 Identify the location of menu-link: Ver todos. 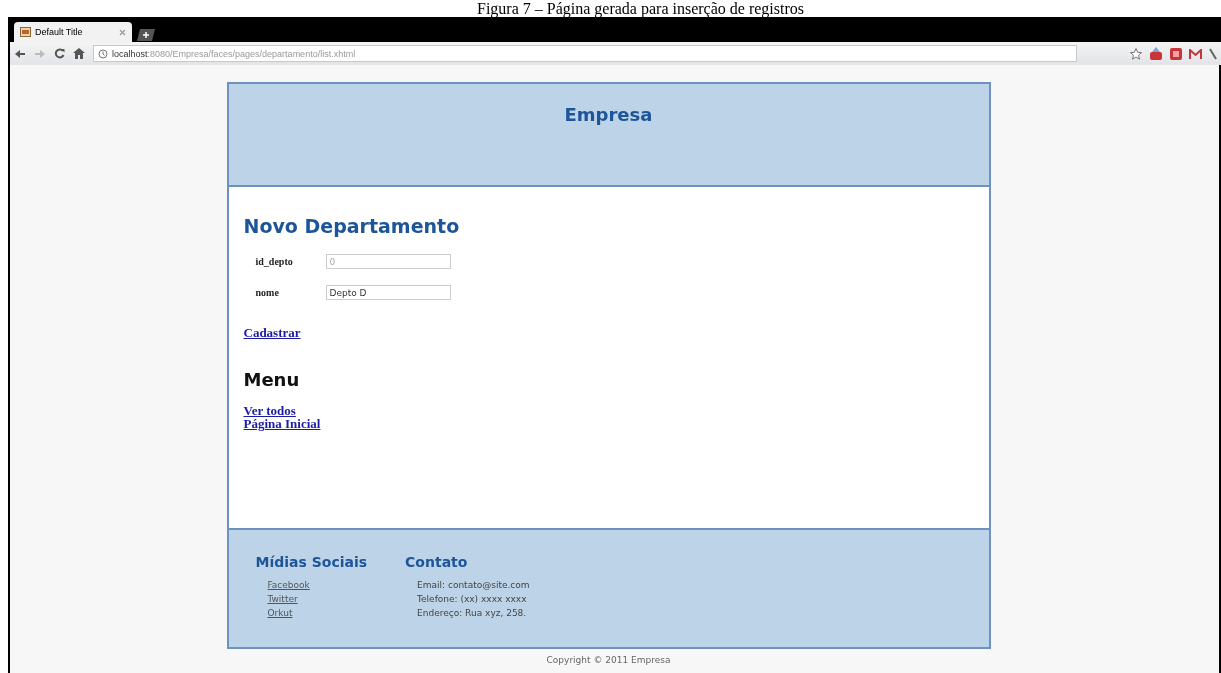
(269, 410).